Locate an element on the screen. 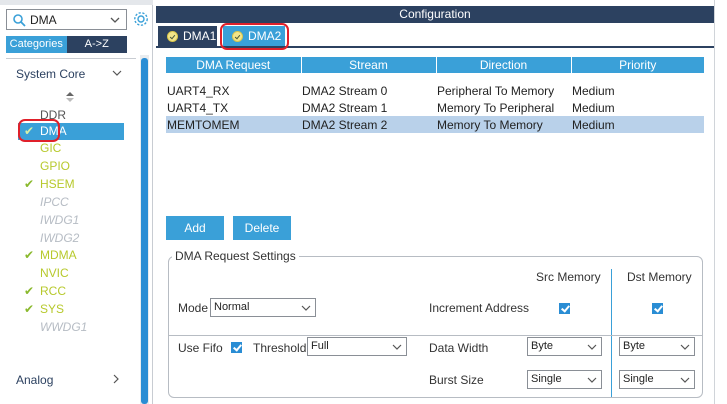  sidebar-item-mdma: ✔ MDMA is located at coordinates (71, 255).